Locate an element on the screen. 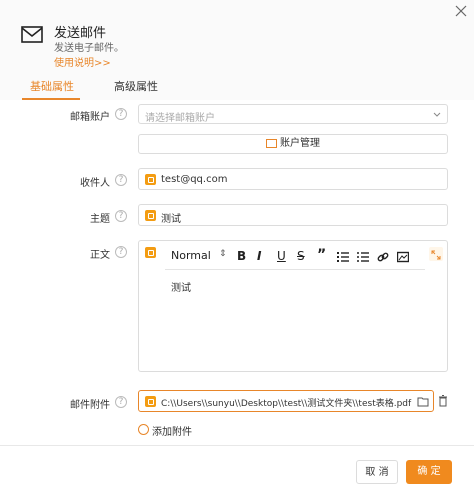 This screenshot has width=474, height=487. confirm-button: 确 定 is located at coordinates (429, 472).